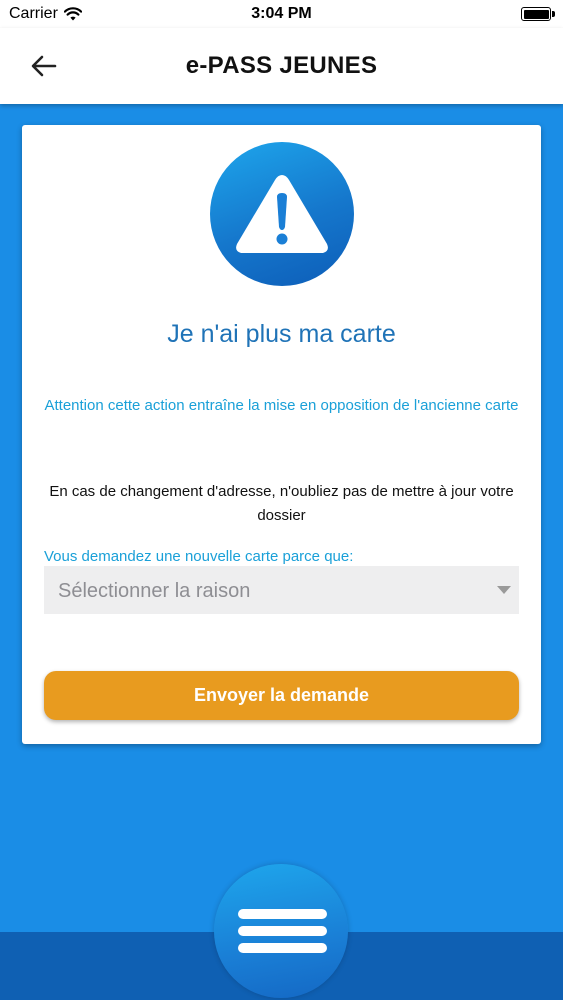 The image size is (563, 1000). What do you see at coordinates (504, 590) in the screenshot?
I see `chevron-down-icon` at bounding box center [504, 590].